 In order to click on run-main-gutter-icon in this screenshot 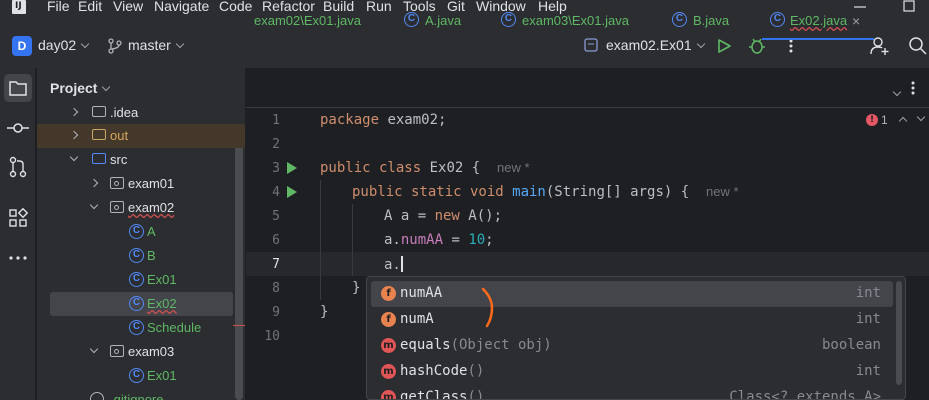, I will do `click(292, 192)`.